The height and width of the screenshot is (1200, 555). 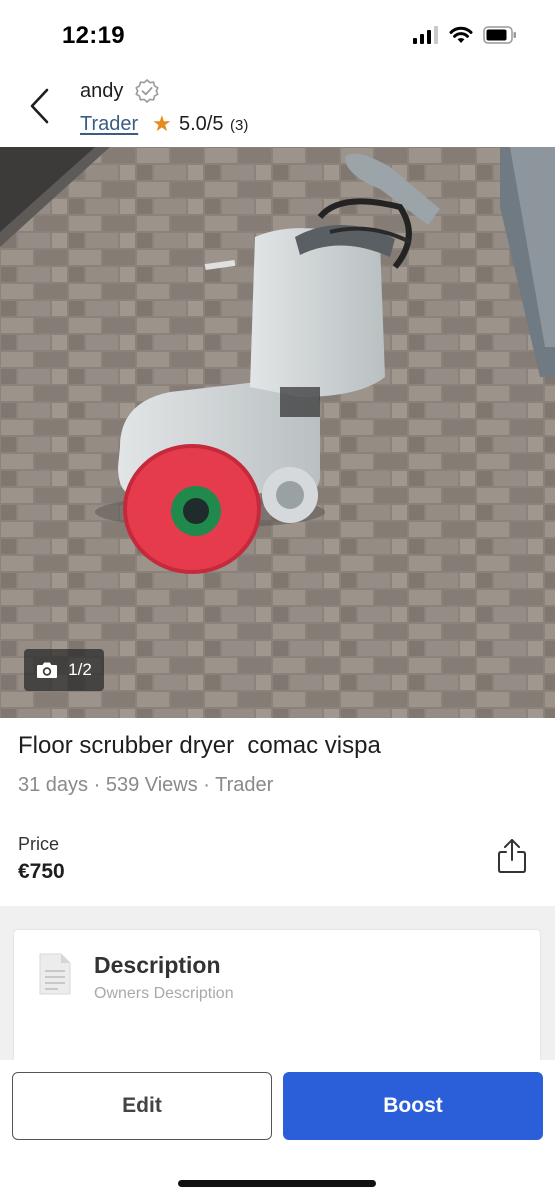 What do you see at coordinates (164, 993) in the screenshot?
I see `description-subtitle: Owners Description` at bounding box center [164, 993].